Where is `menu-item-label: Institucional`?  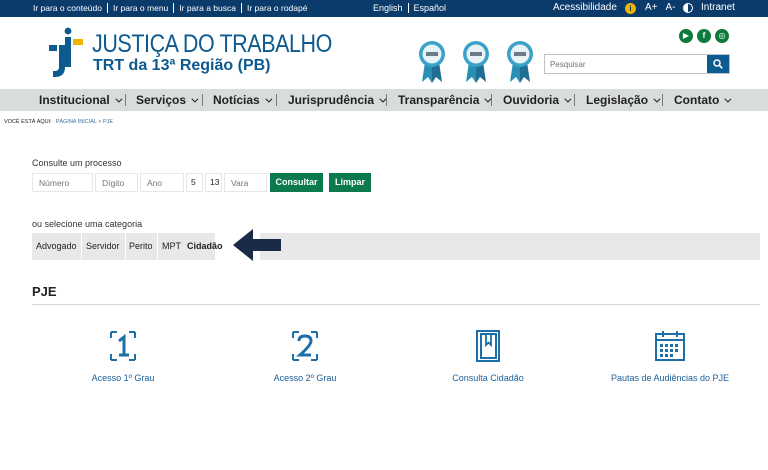
menu-item-label: Institucional is located at coordinates (74, 100).